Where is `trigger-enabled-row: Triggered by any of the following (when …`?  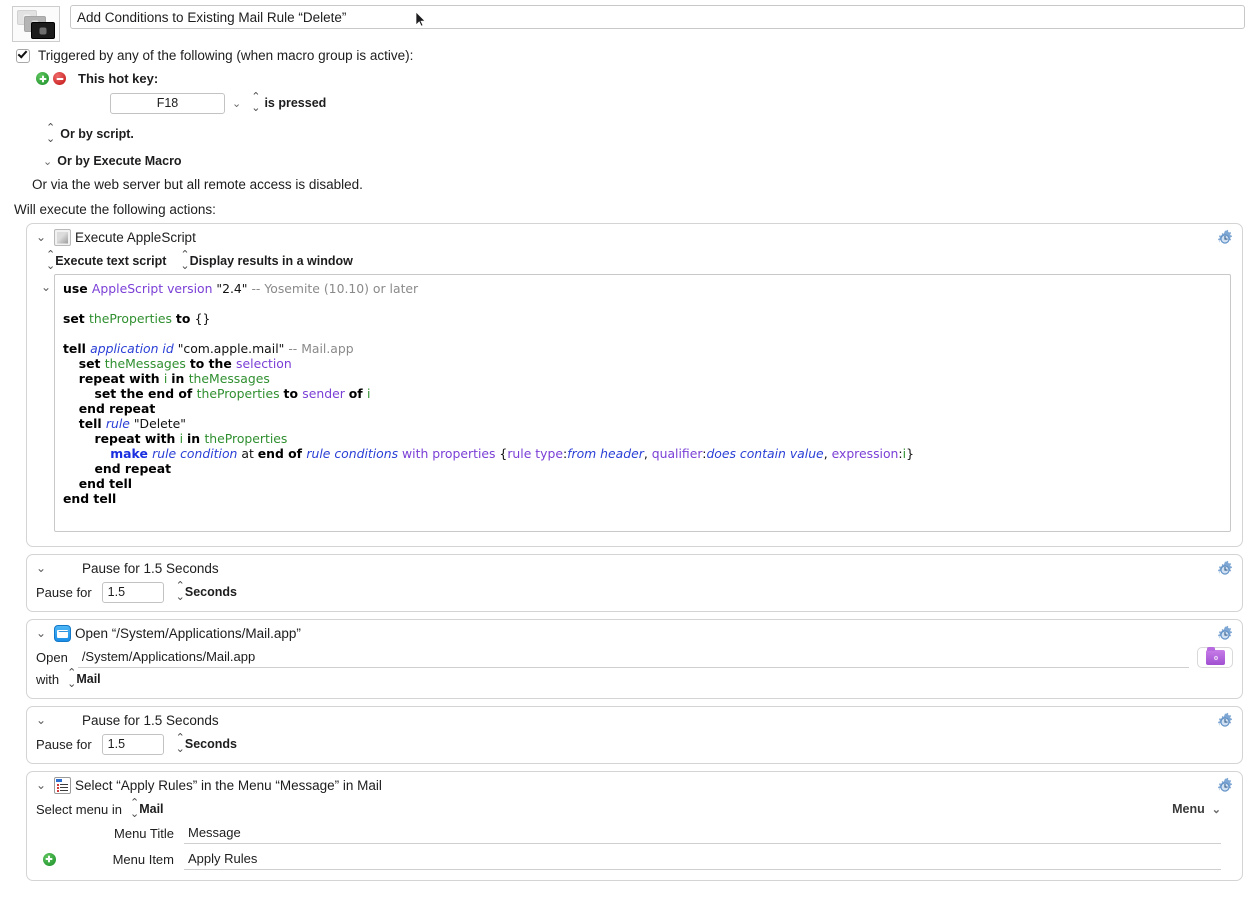
trigger-enabled-row: Triggered by any of the following (when … is located at coordinates (625, 52).